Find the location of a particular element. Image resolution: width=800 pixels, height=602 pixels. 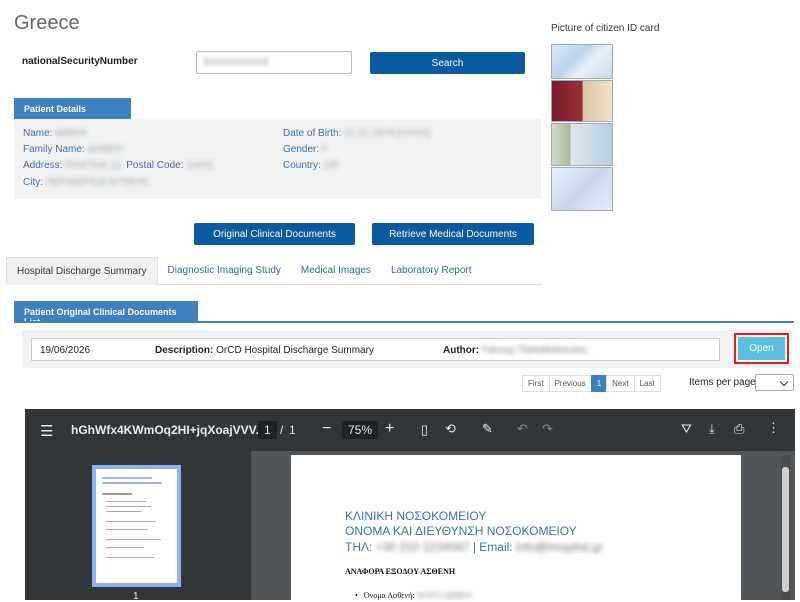

patient-city: City: ΠΕΡΙΦΕΡΕΙΑ ΑΤΤΙΚΗΣ is located at coordinates (86, 182).